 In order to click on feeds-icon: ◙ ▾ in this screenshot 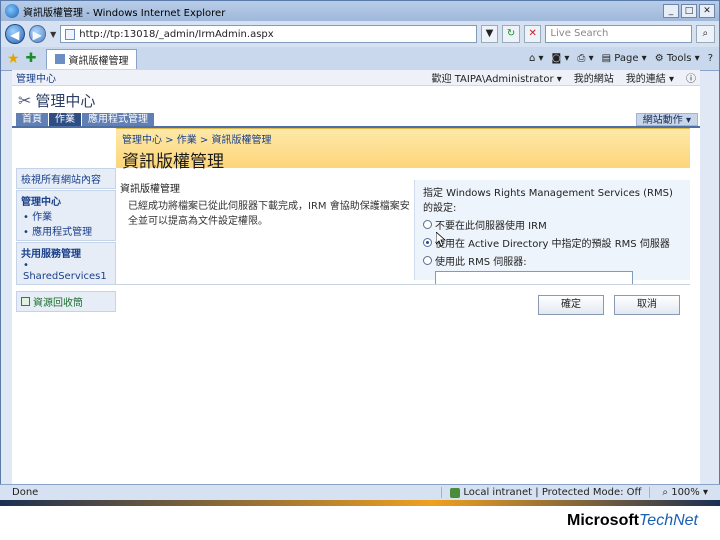, I will do `click(561, 58)`.